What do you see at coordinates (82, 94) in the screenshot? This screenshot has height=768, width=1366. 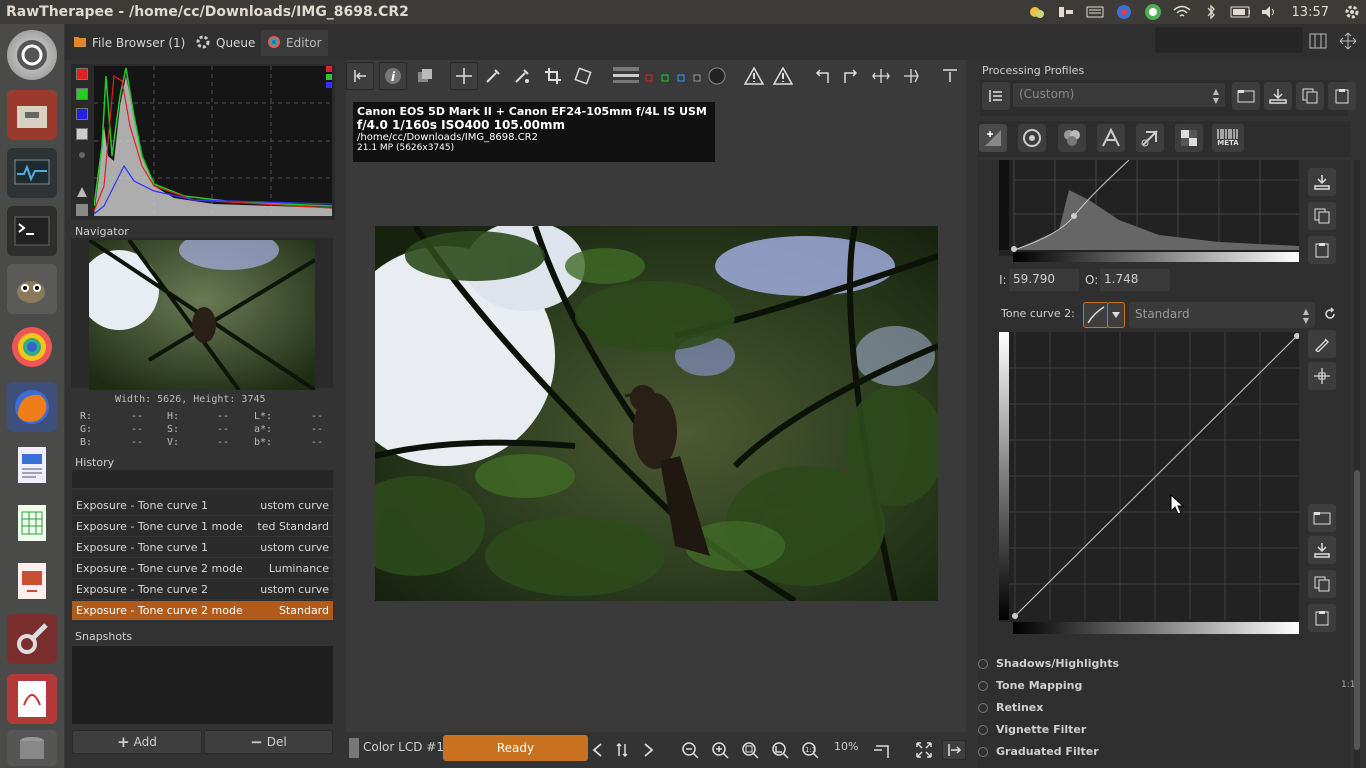 I see `green-channel-toggle` at bounding box center [82, 94].